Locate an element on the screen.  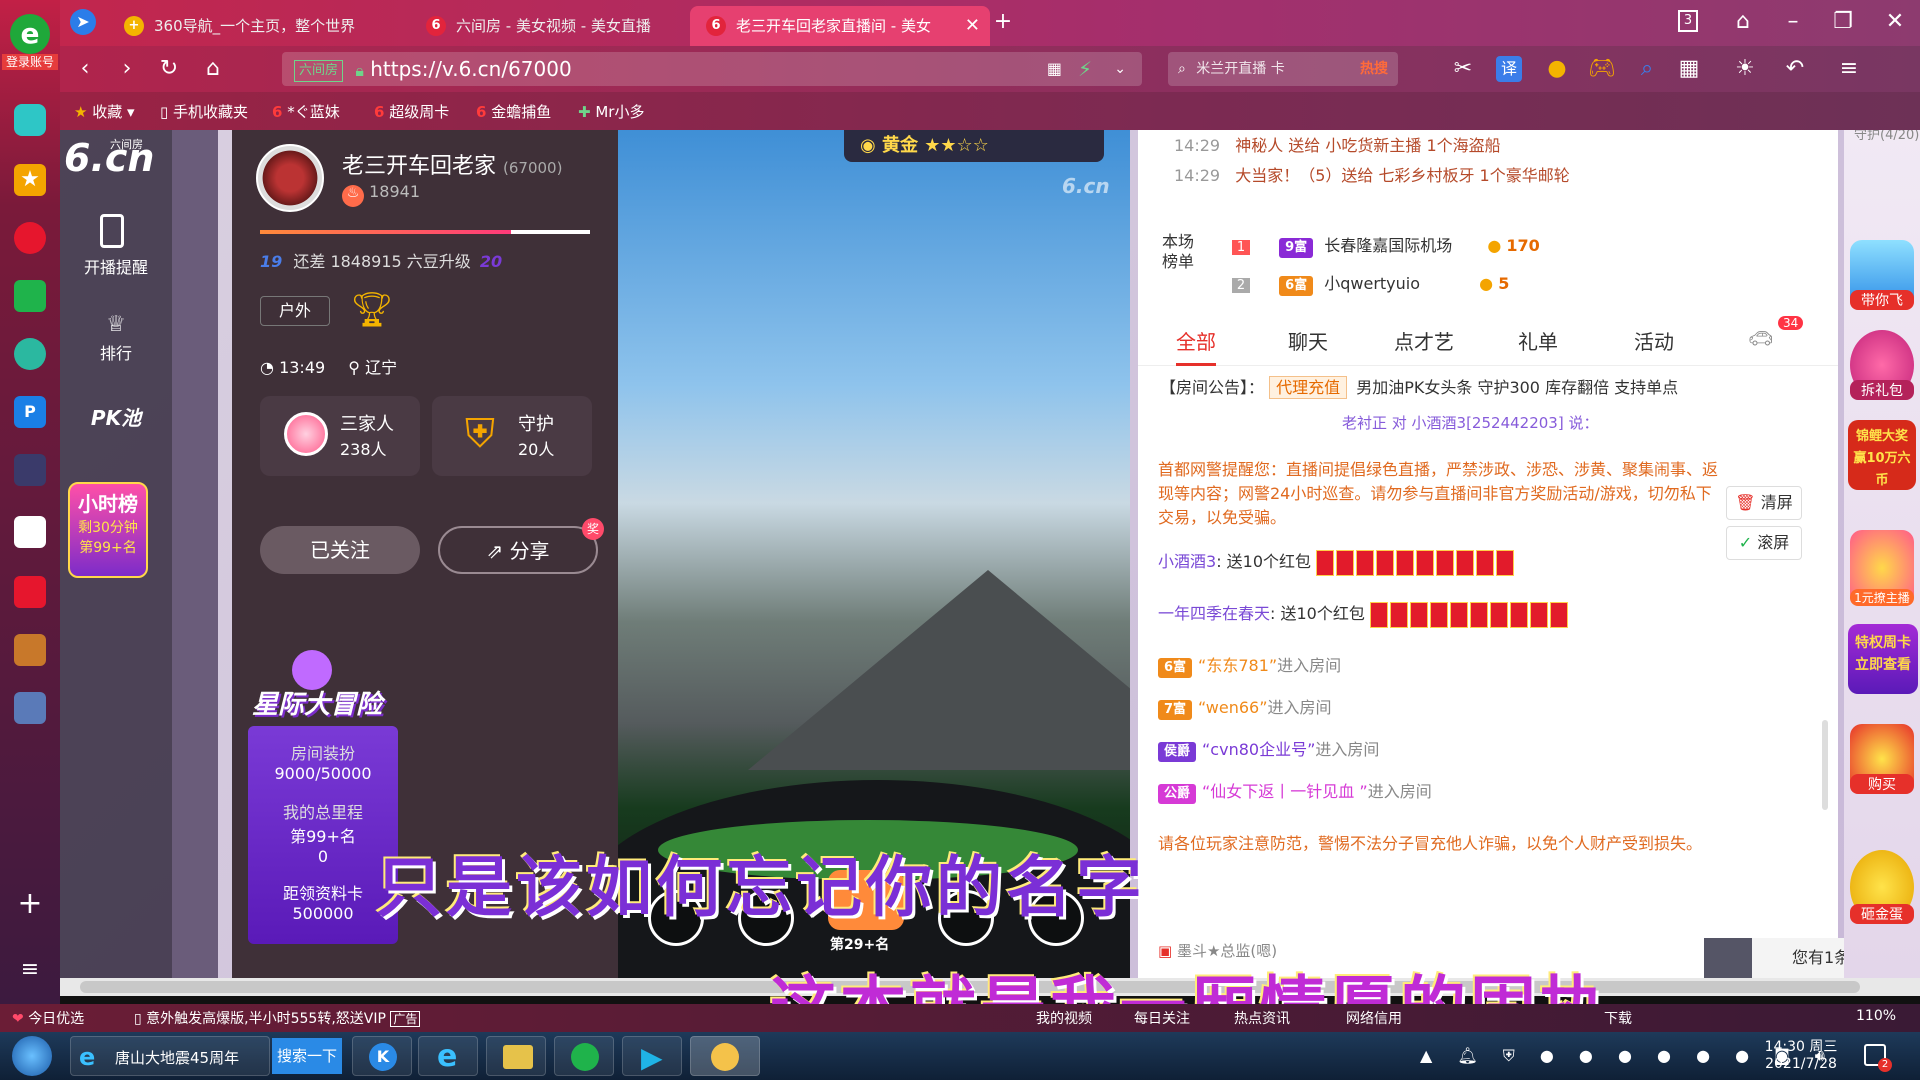
tag-outdoor: 户外 is located at coordinates (295, 311).